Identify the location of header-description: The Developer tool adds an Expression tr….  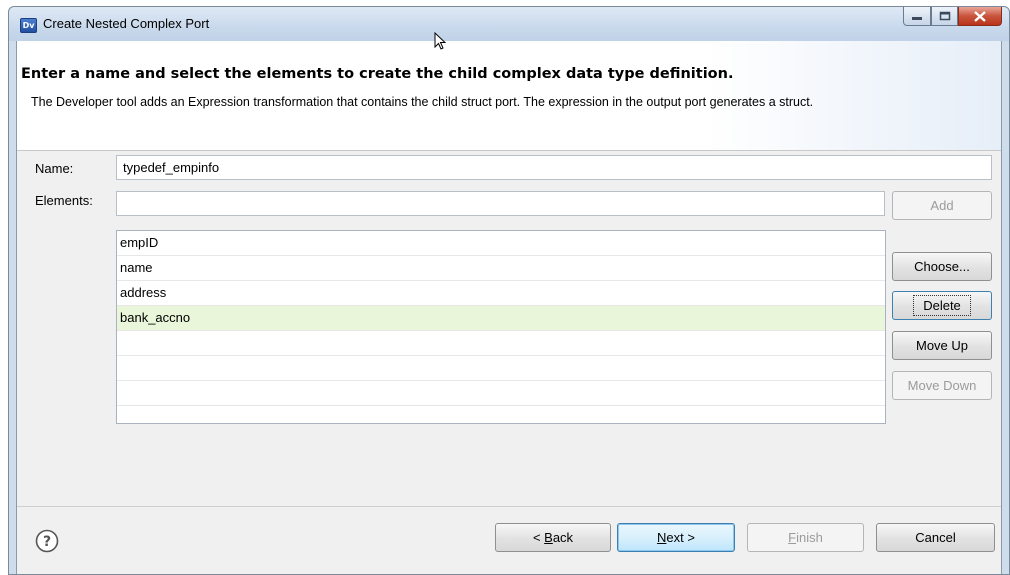
(422, 102).